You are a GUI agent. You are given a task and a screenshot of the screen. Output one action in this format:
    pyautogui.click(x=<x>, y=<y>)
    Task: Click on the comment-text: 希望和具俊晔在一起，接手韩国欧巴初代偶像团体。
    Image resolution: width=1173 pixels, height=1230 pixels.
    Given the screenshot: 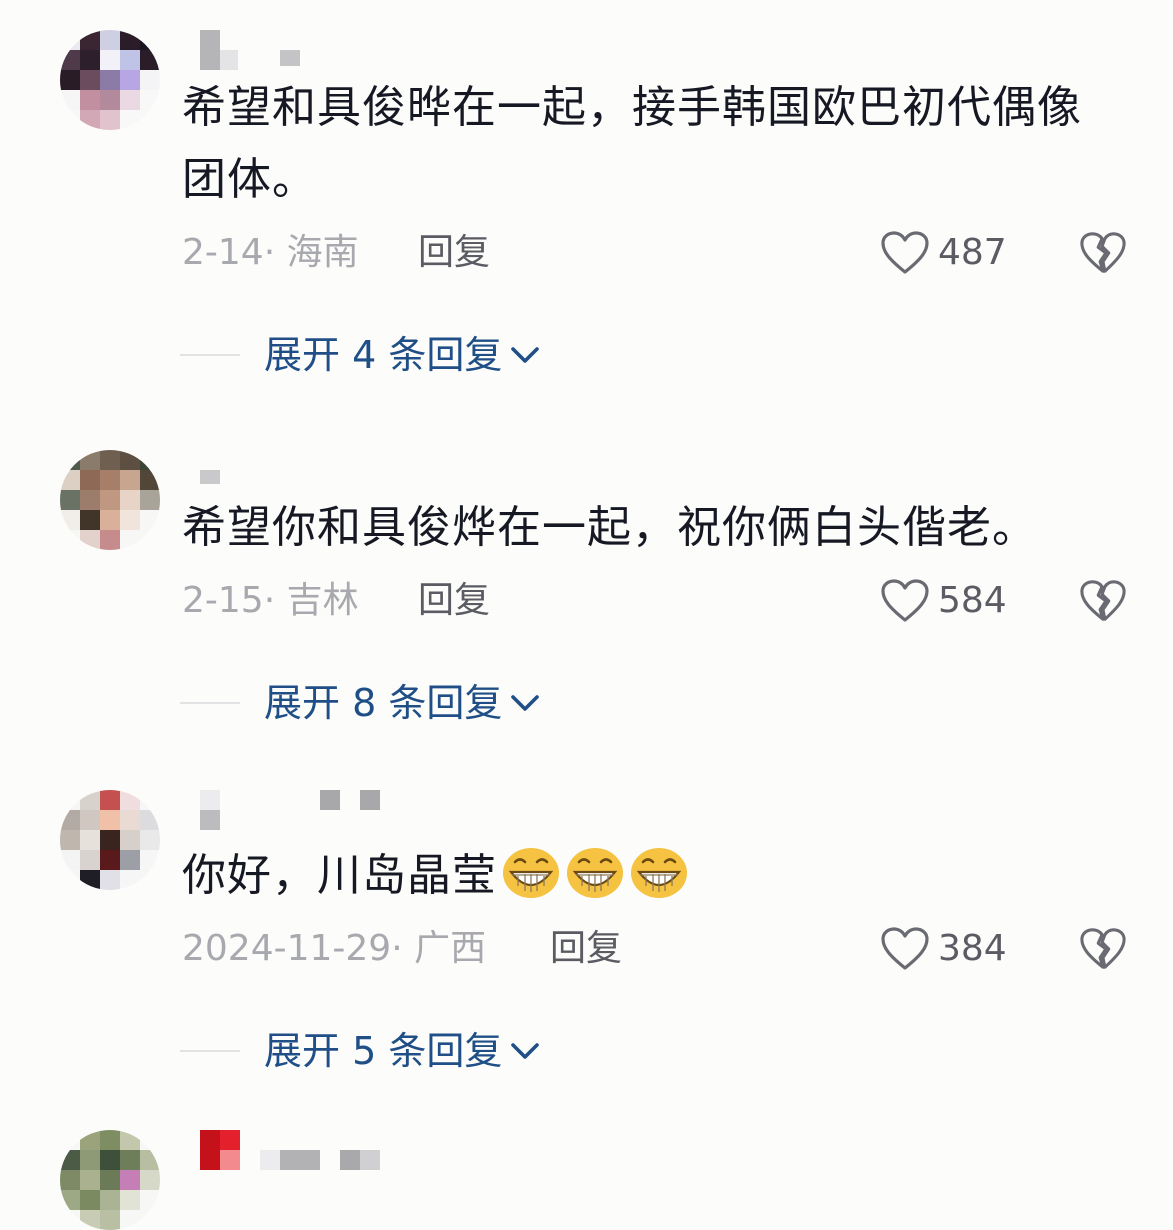 What is the action you would take?
    pyautogui.click(x=632, y=143)
    